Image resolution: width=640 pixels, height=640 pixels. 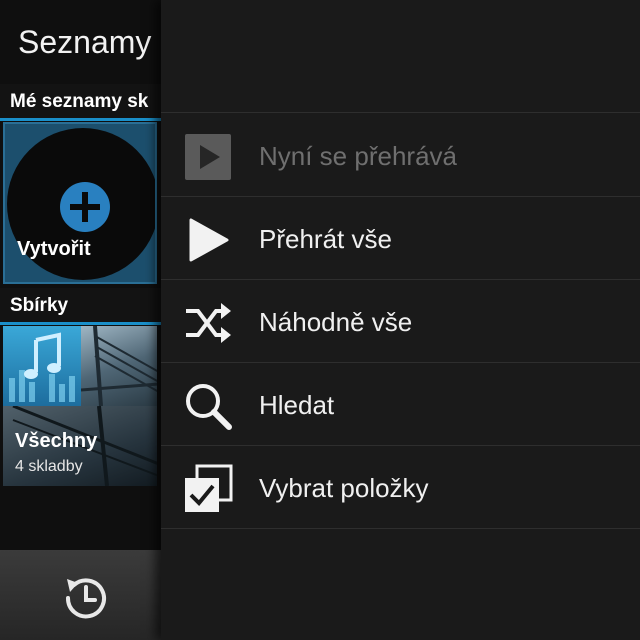 What do you see at coordinates (42, 366) in the screenshot?
I see `album-art-music-note` at bounding box center [42, 366].